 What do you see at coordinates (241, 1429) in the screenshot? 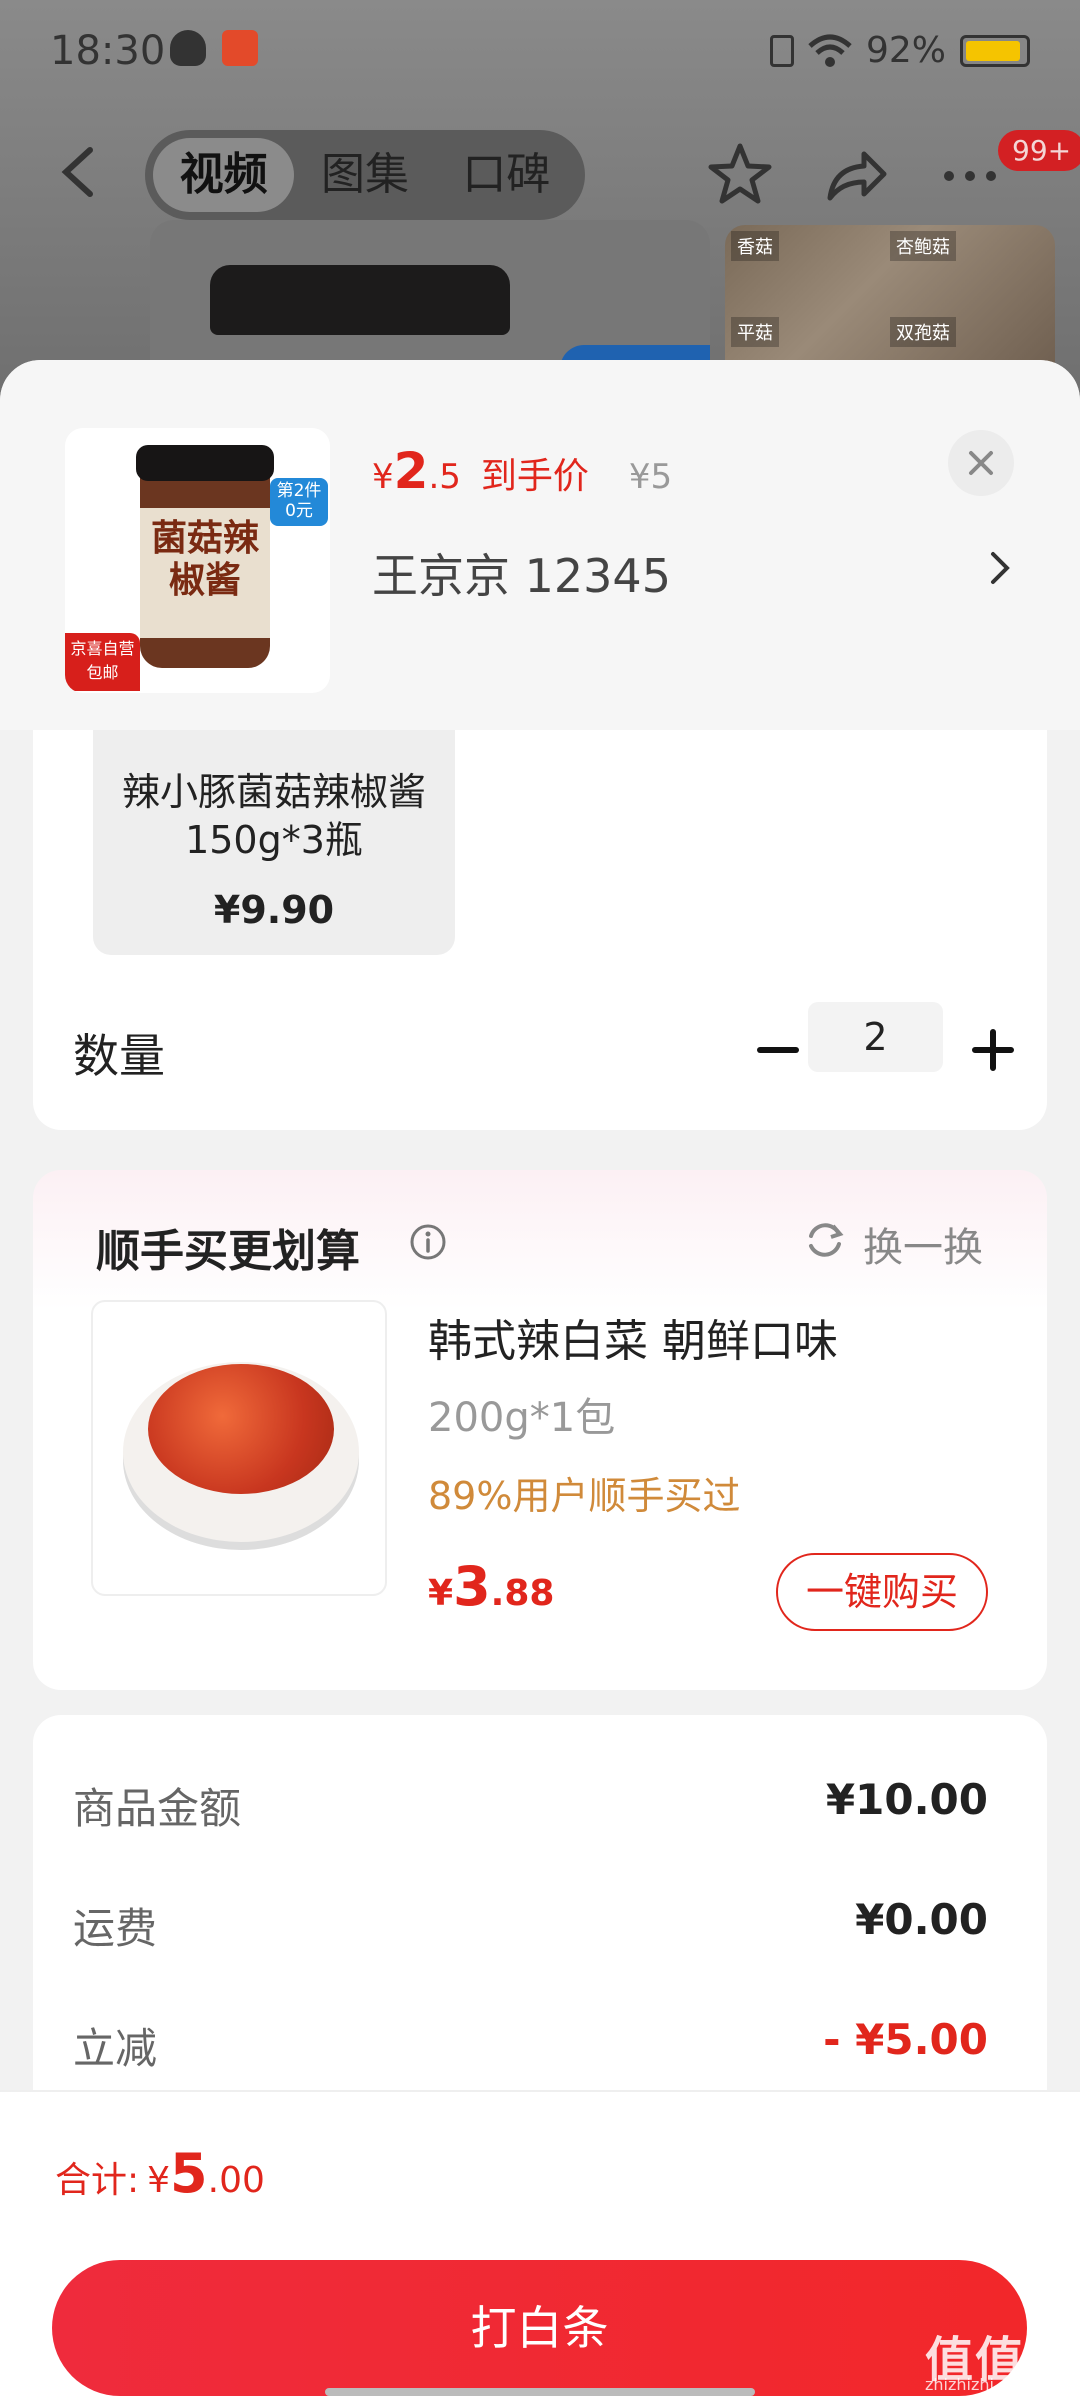
I see `kimchi-graphic` at bounding box center [241, 1429].